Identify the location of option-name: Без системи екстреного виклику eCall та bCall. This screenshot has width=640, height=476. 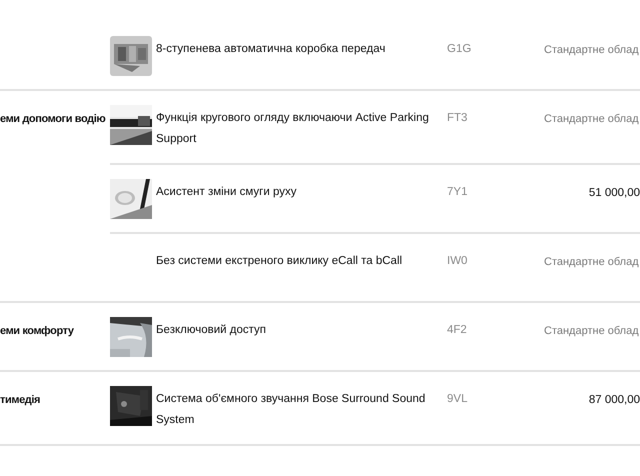
(280, 261).